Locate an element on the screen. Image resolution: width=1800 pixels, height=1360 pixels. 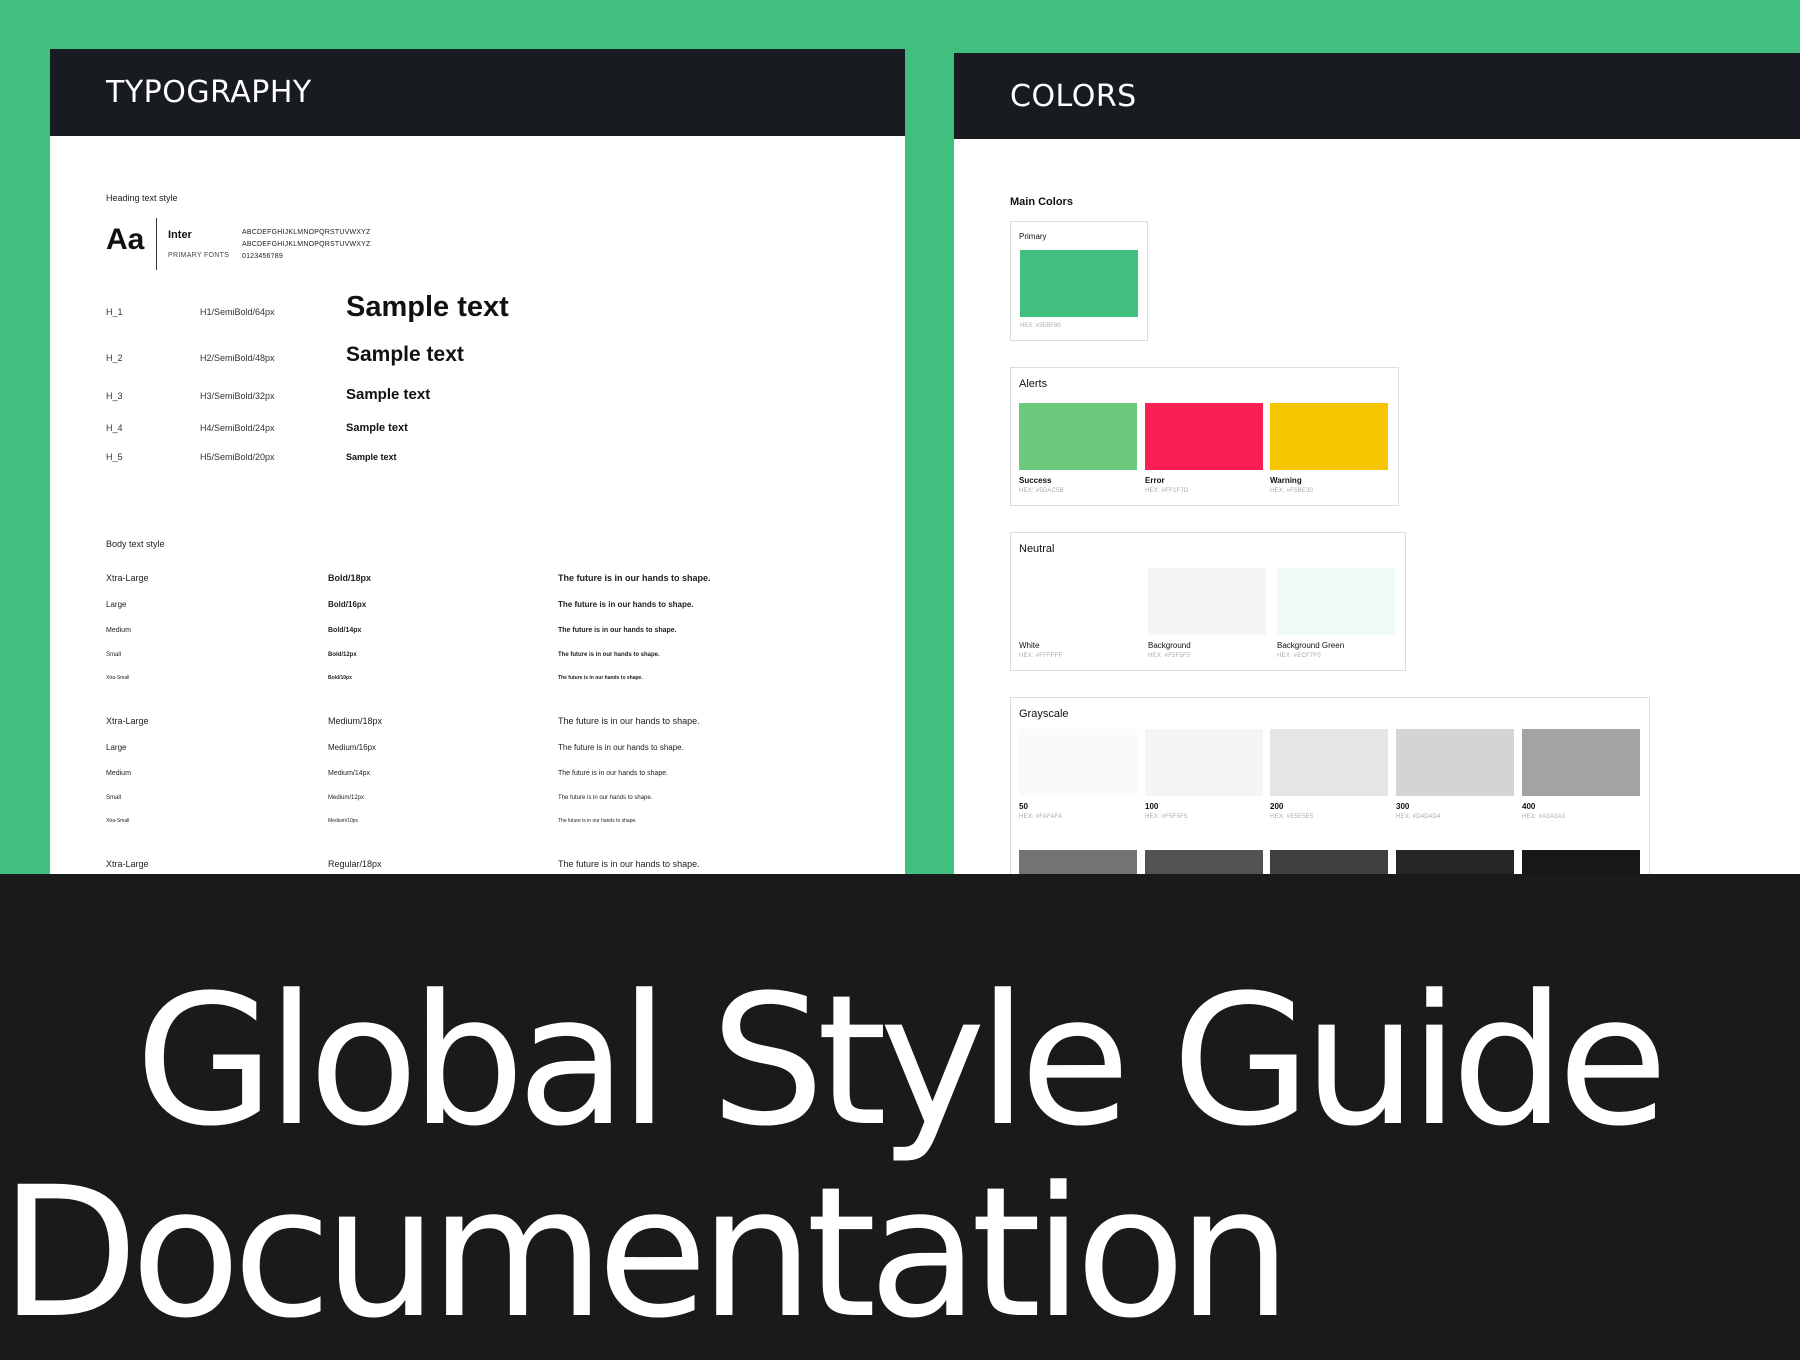
main-colors-title: Main Colors is located at coordinates (1041, 202).